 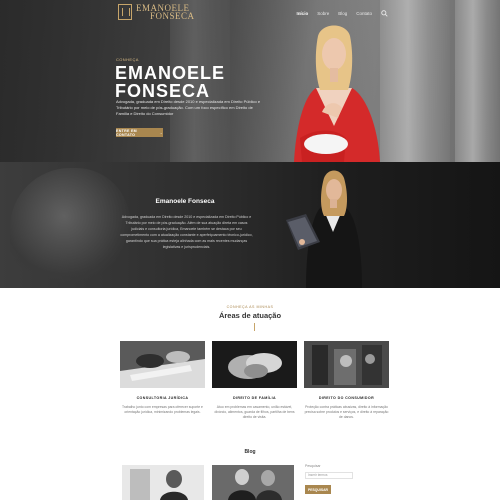 What do you see at coordinates (165, 12) in the screenshot?
I see `logo-text: EMANOELE FONSECA` at bounding box center [165, 12].